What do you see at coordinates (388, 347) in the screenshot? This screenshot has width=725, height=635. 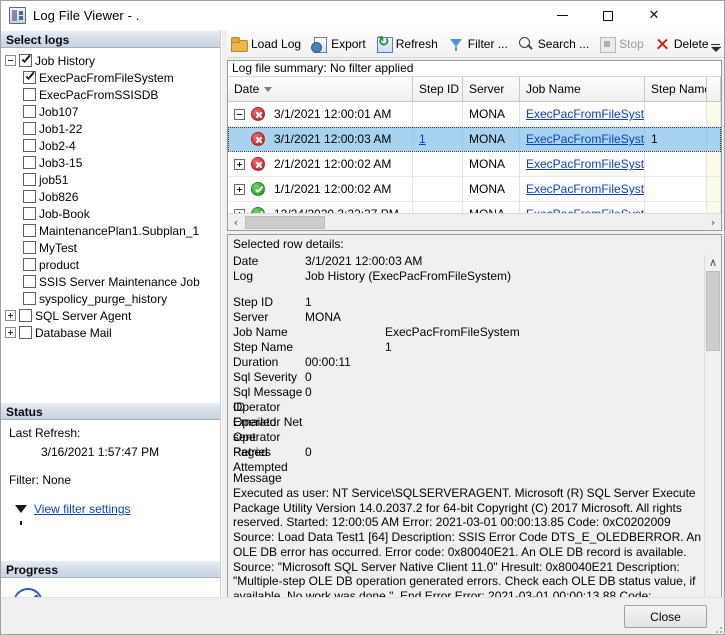 I see `detail-field-value: 1` at bounding box center [388, 347].